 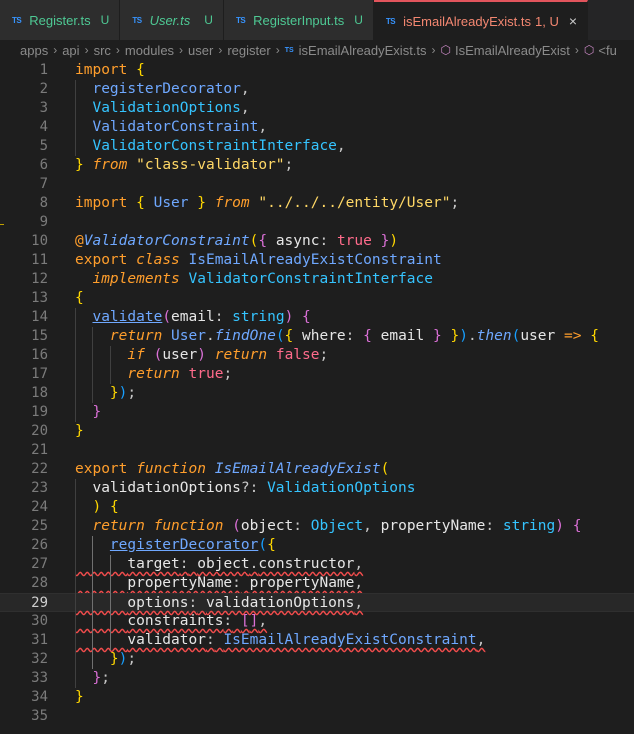 I want to click on code-line: 16 if (user) return false;, so click(x=317, y=355).